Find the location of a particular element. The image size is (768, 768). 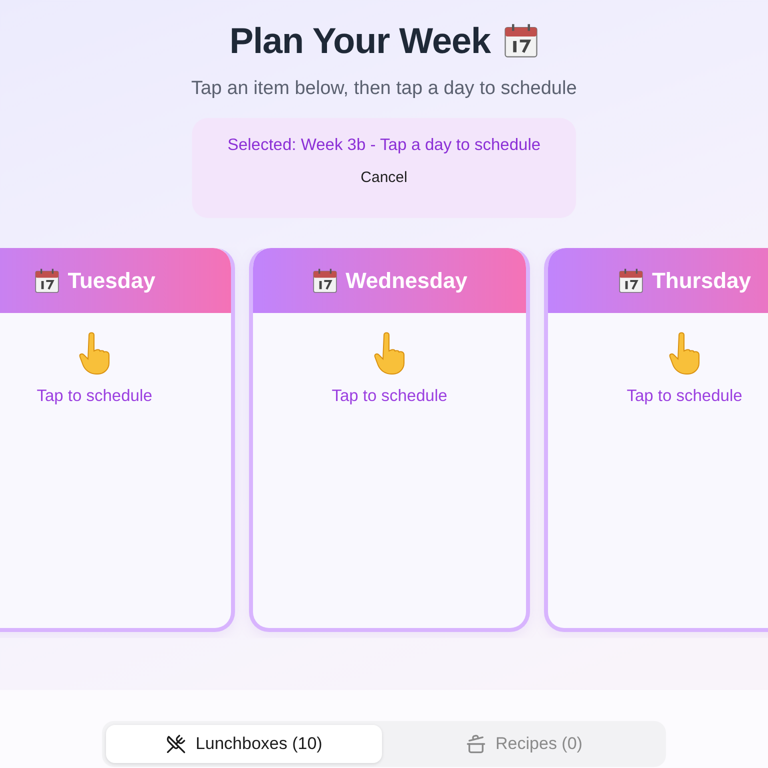

selection-message: Selected: Week 3b - Tap a day to schedule is located at coordinates (384, 145).